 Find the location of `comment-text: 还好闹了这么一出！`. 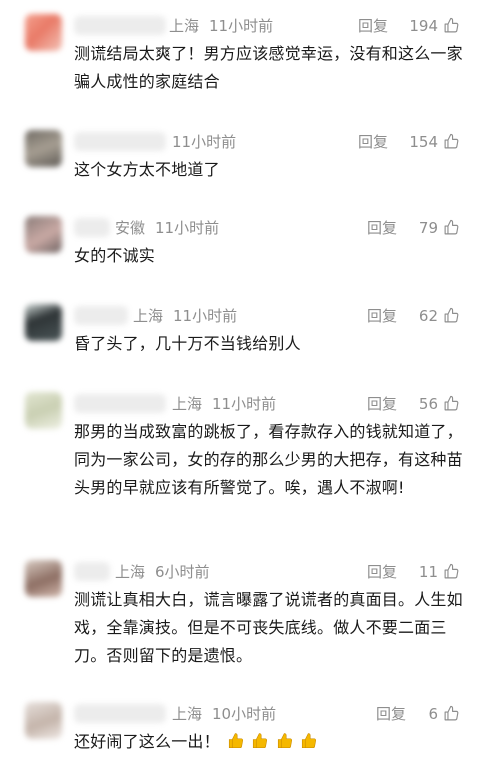

comment-text: 还好闹了这么一出！ is located at coordinates (274, 743).